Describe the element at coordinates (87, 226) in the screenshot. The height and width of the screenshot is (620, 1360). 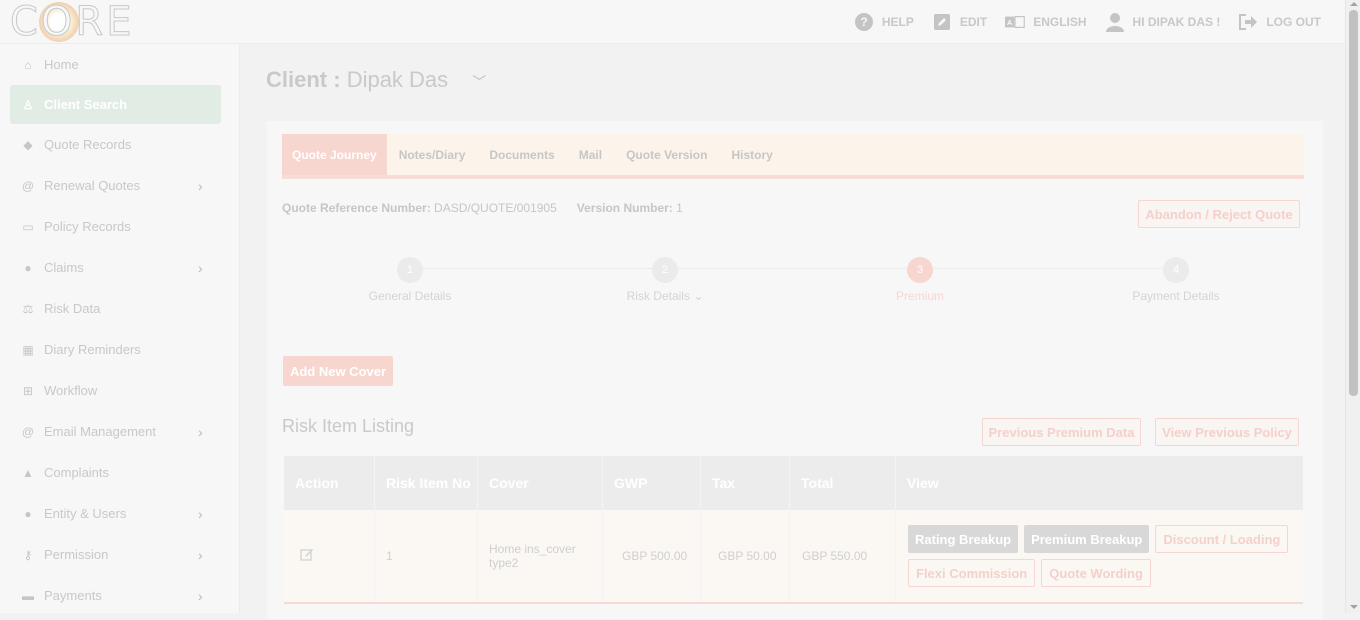
I see `sidebar-item-label: Policy Records` at that location.